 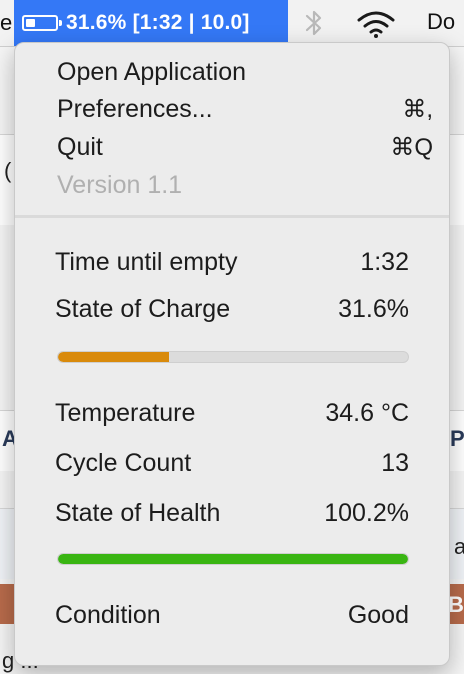 I want to click on health-progress-bar, so click(x=233, y=559).